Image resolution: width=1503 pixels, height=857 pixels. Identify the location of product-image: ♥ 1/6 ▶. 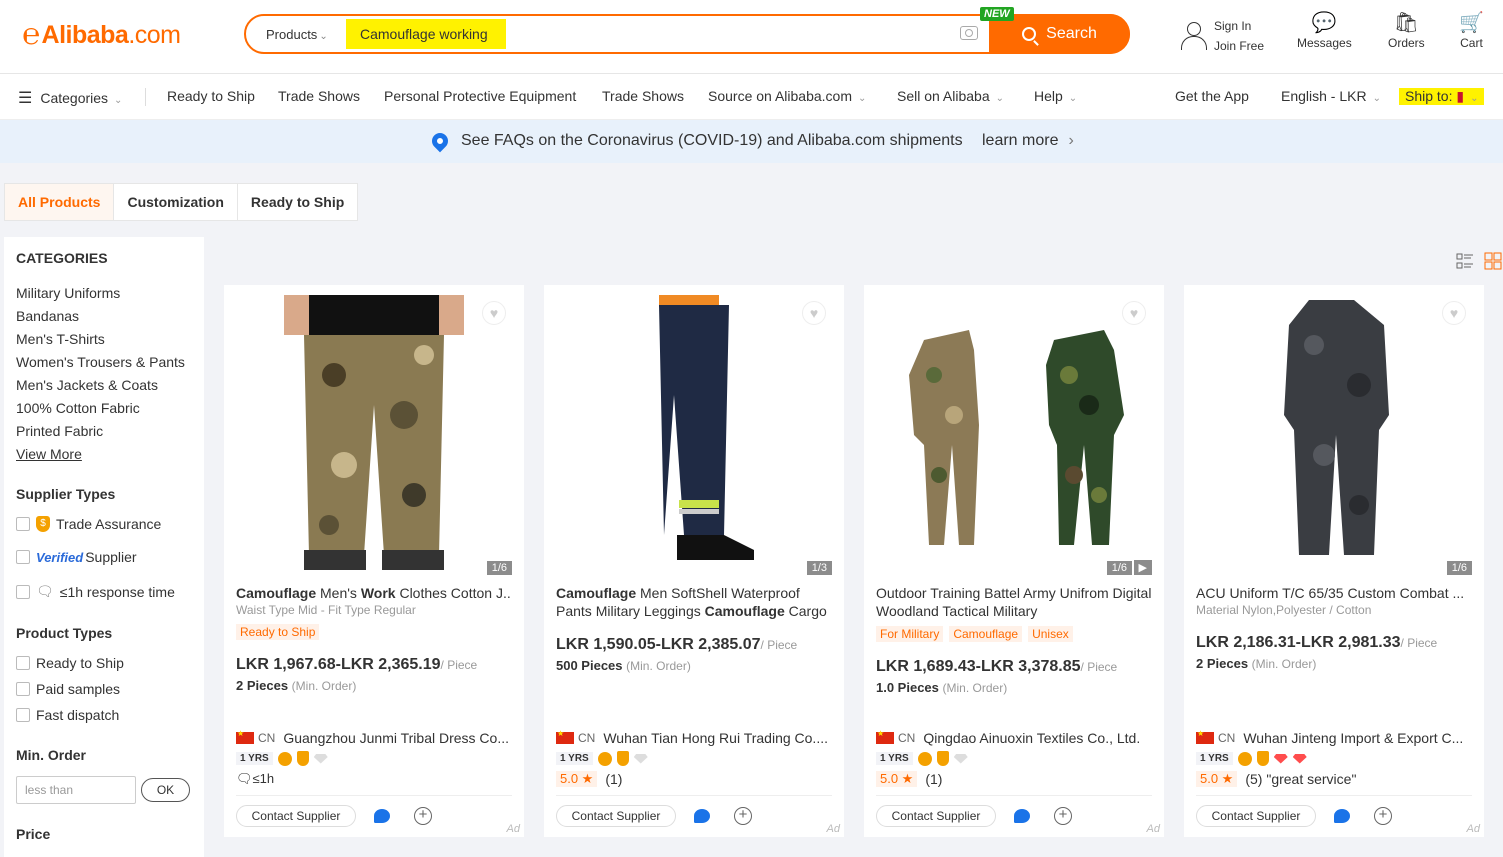
(1014, 435).